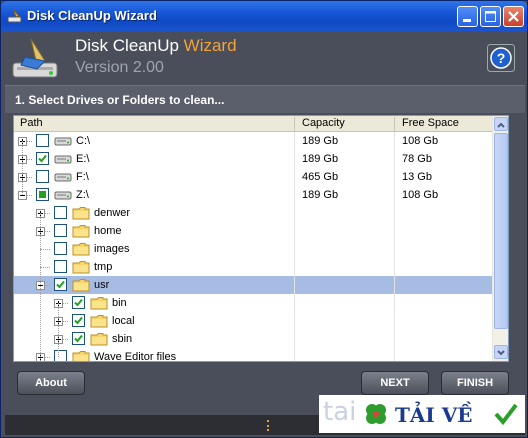 This screenshot has width=528, height=438. Describe the element at coordinates (35, 58) in the screenshot. I see `disk-broom-logo` at that location.